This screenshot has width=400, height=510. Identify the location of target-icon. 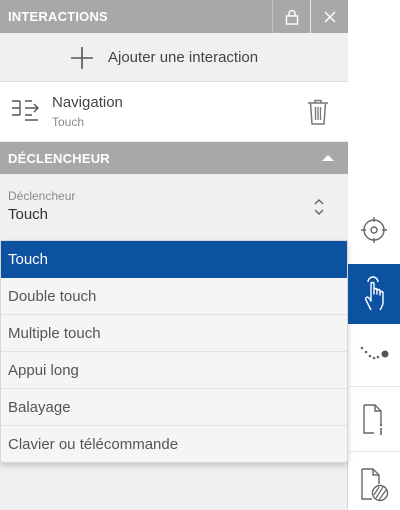
(374, 230).